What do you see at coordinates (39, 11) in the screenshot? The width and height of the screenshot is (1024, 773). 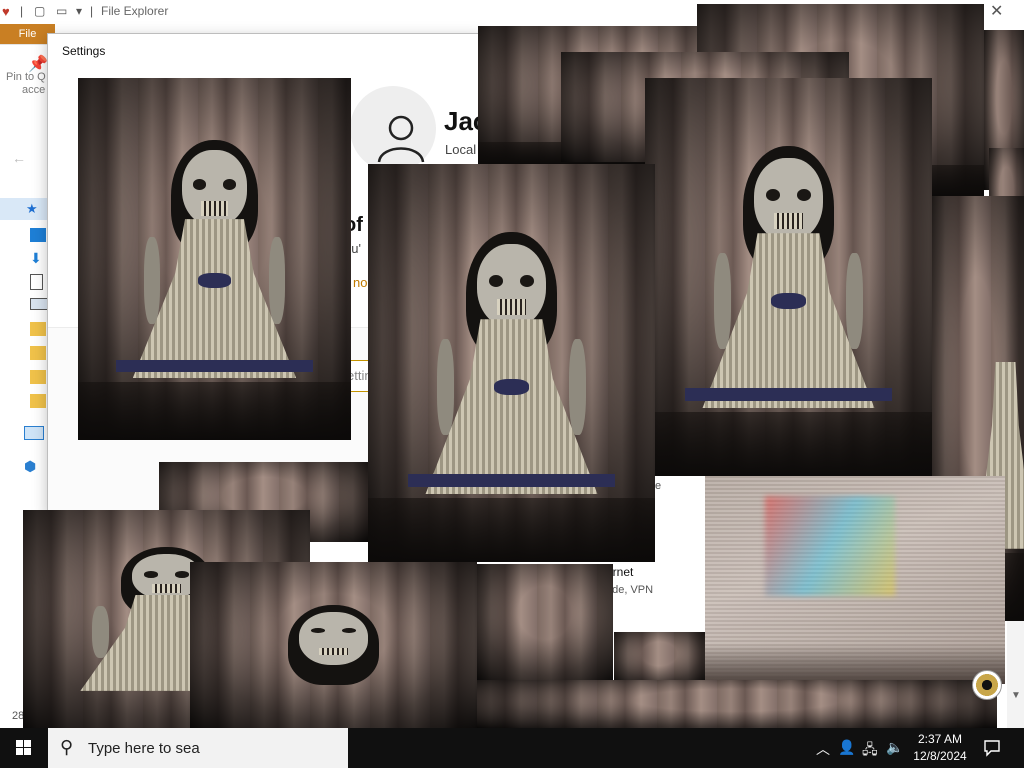 I see `properties-icon: ▢` at bounding box center [39, 11].